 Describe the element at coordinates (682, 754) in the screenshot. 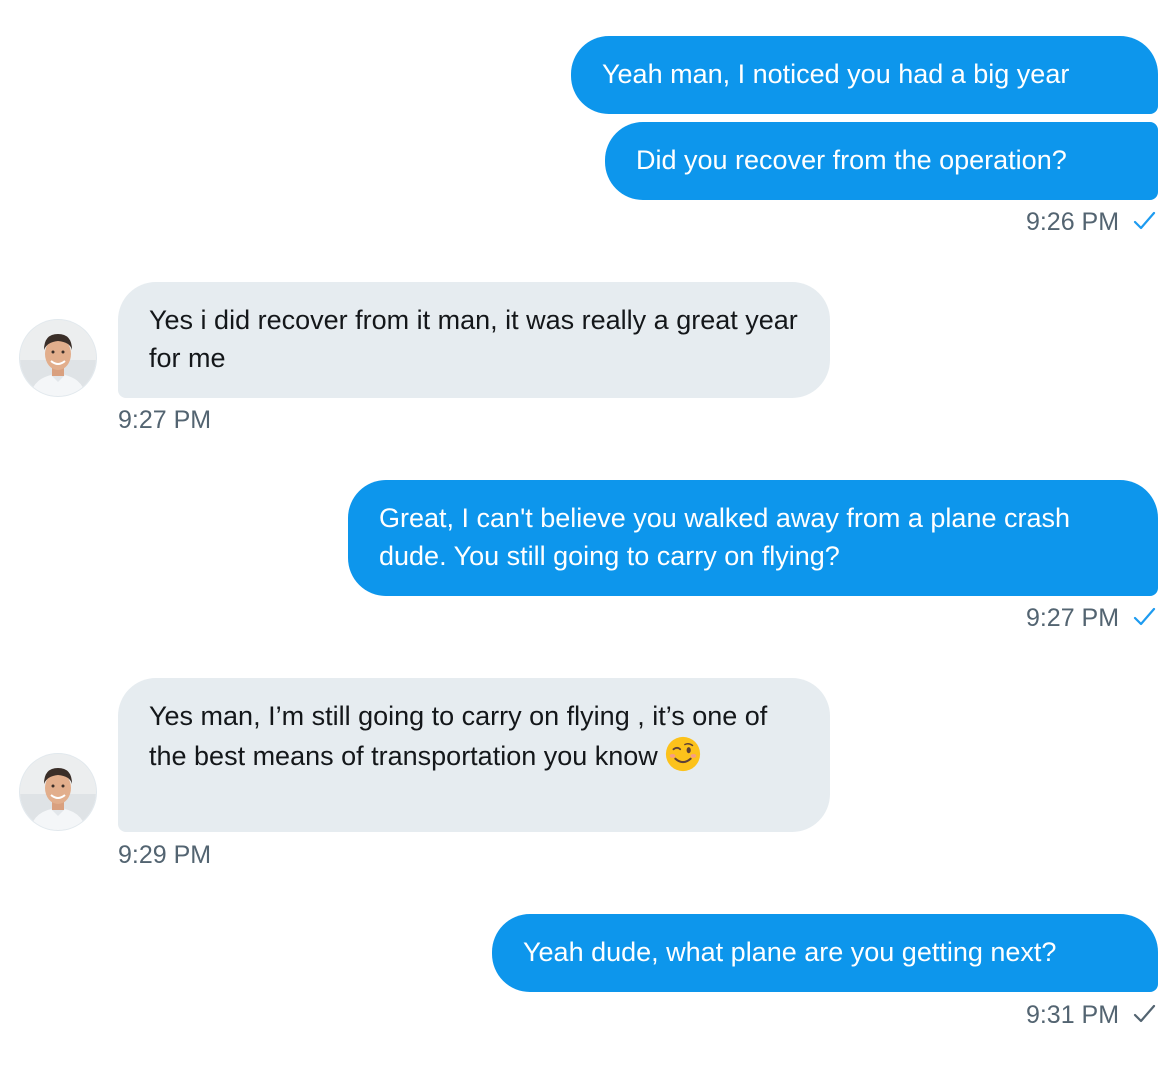

I see `winking-face-icon` at that location.